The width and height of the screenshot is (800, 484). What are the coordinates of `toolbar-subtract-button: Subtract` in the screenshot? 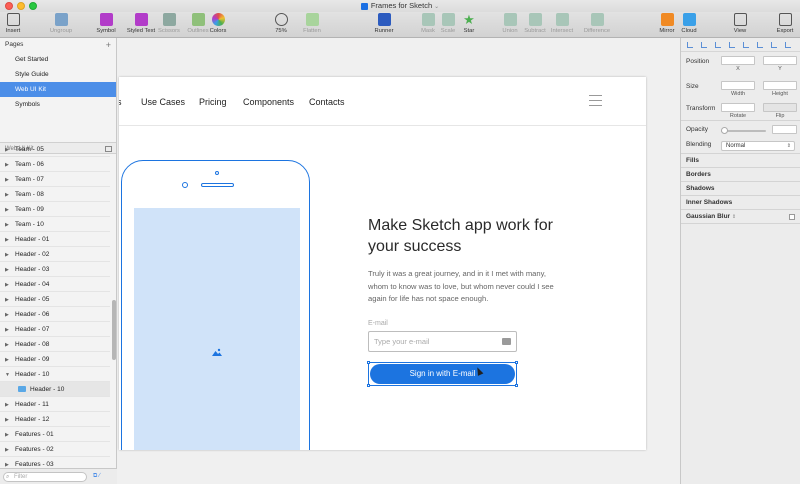 It's located at (535, 23).